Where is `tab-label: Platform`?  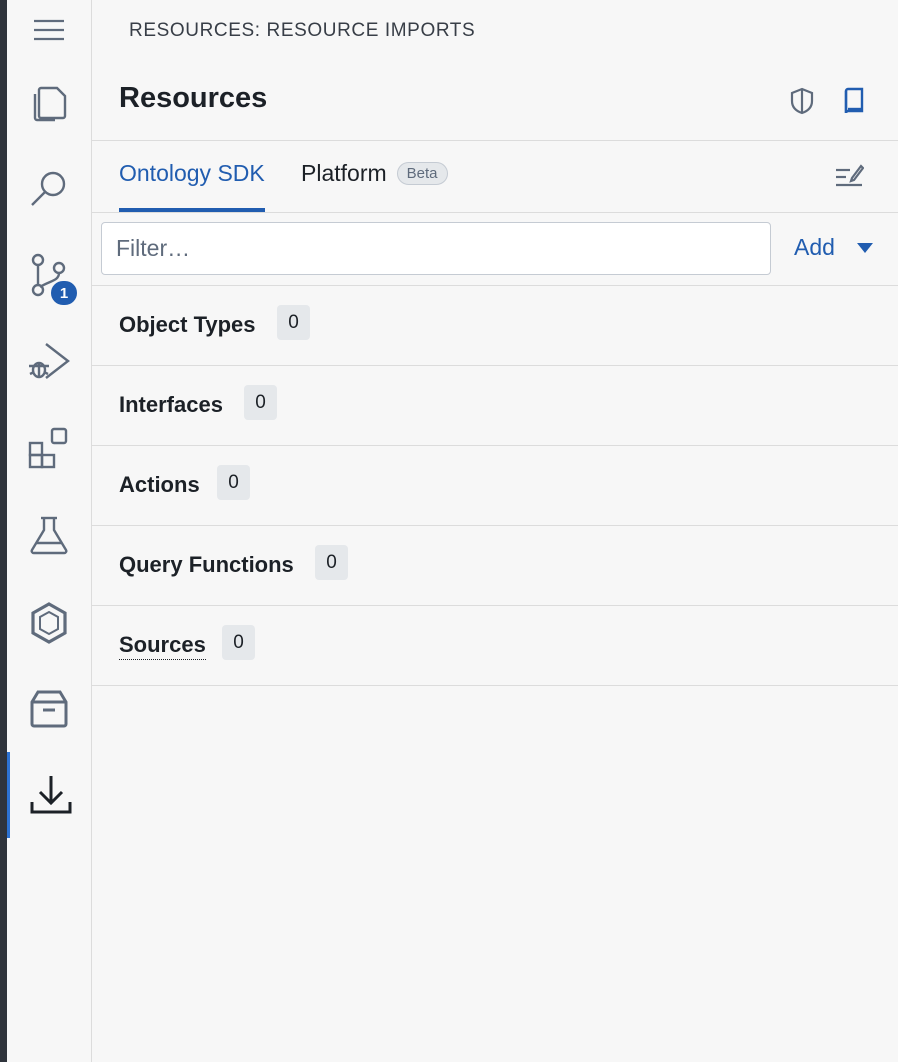
tab-label: Platform is located at coordinates (344, 173).